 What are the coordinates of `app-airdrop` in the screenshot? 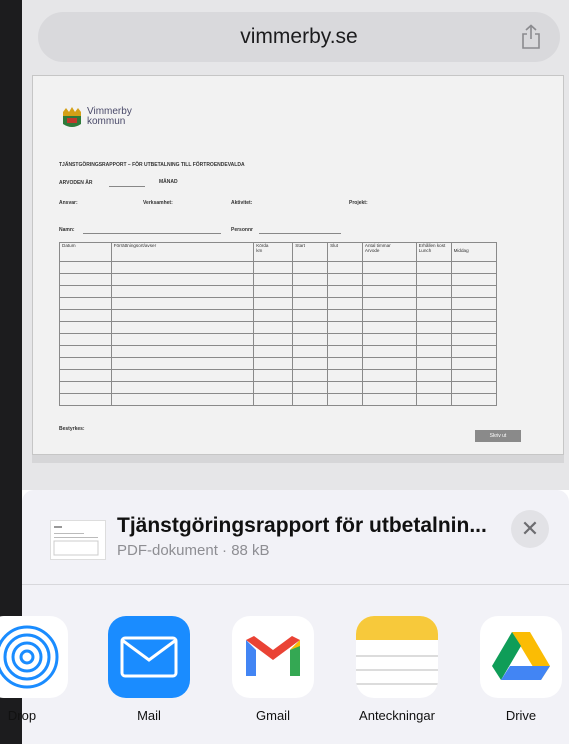 It's located at (34, 657).